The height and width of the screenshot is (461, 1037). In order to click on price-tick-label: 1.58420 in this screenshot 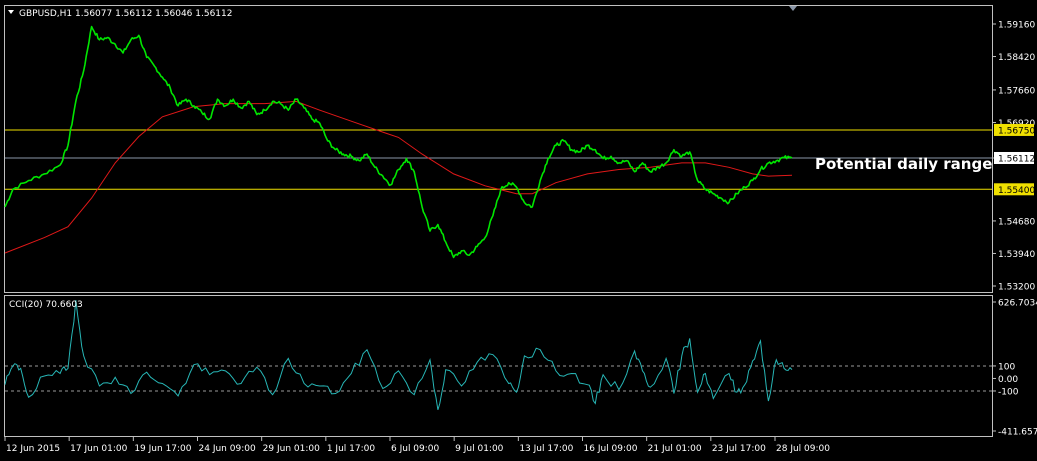, I will do `click(1016, 58)`.